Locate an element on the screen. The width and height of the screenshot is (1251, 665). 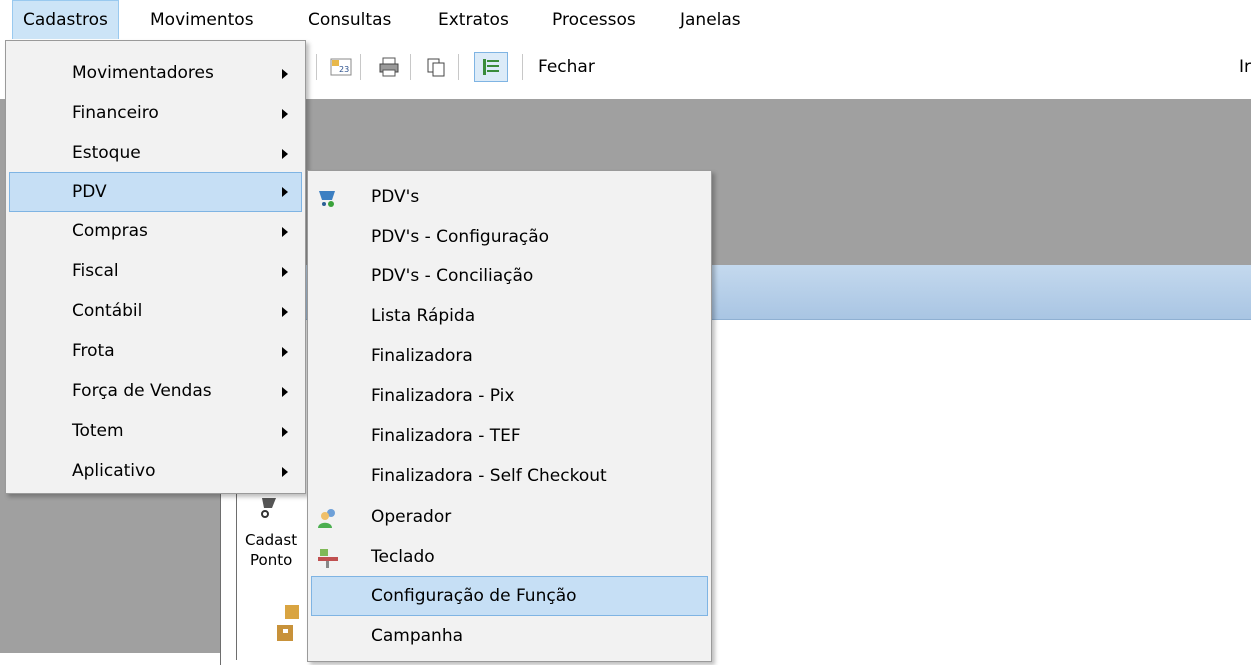
users-icon is located at coordinates (326, 518).